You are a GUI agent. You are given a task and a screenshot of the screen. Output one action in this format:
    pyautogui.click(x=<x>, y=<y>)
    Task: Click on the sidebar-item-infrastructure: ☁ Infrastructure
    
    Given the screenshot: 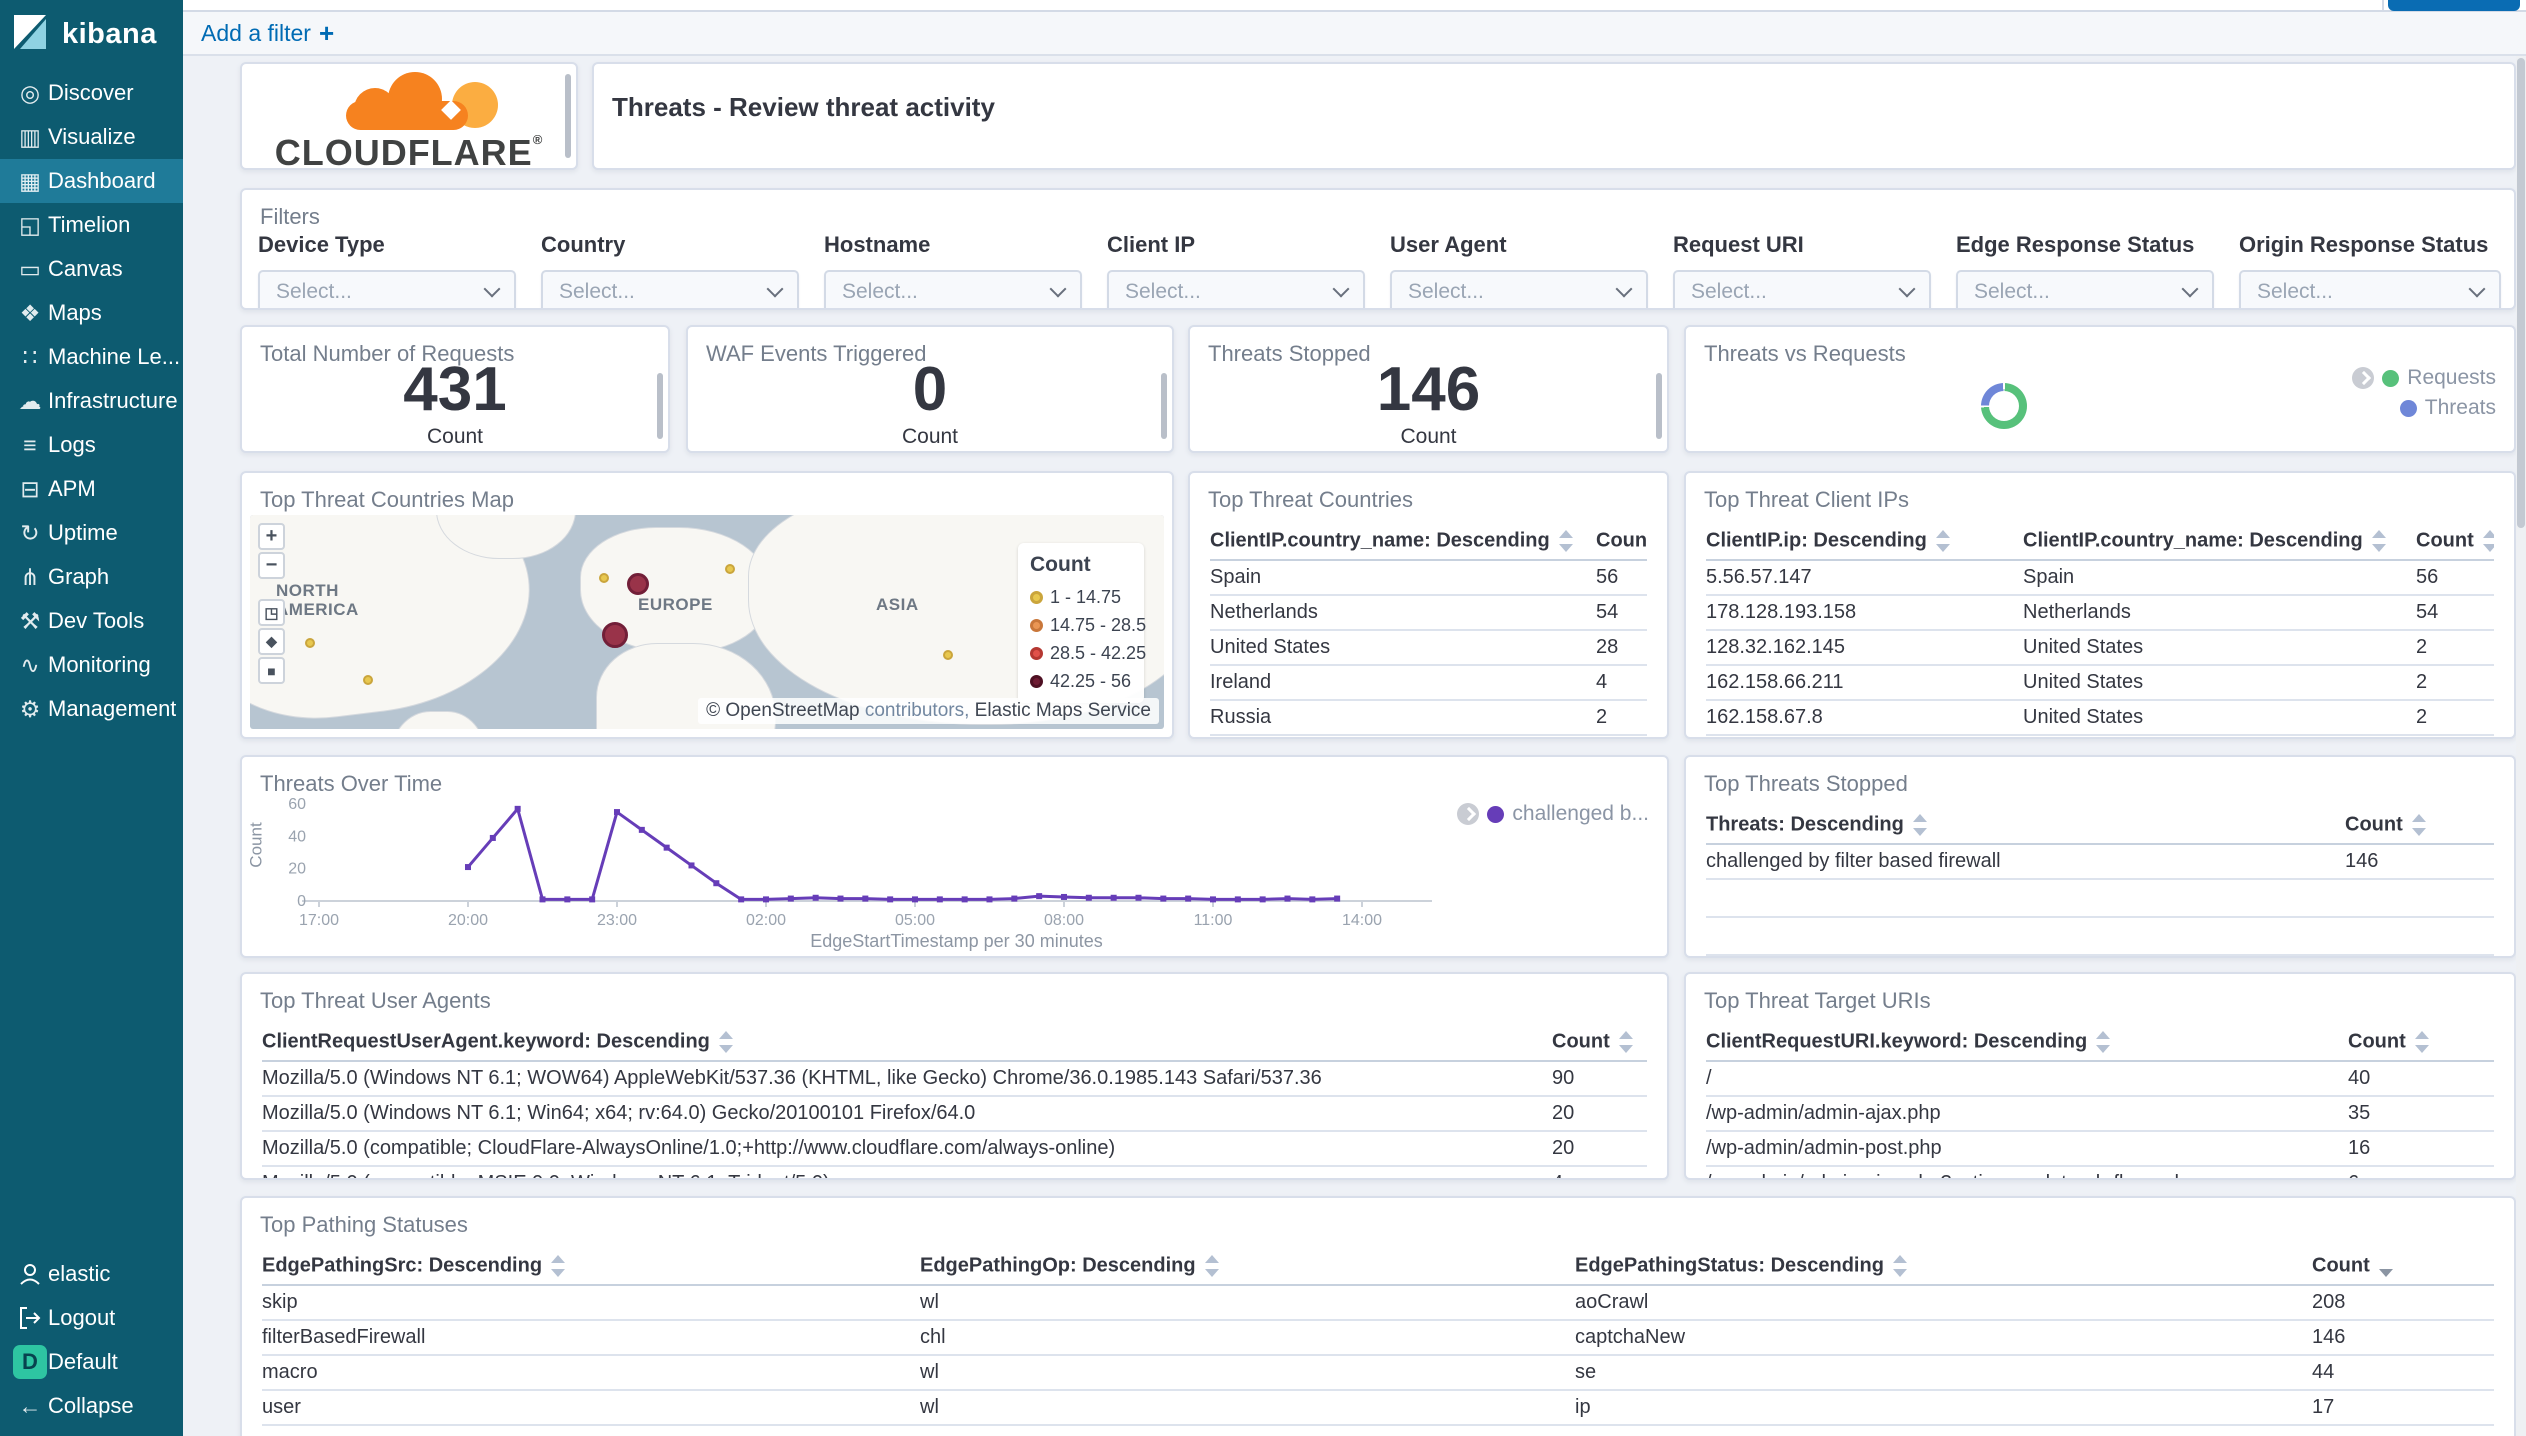 What is the action you would take?
    pyautogui.click(x=91, y=401)
    